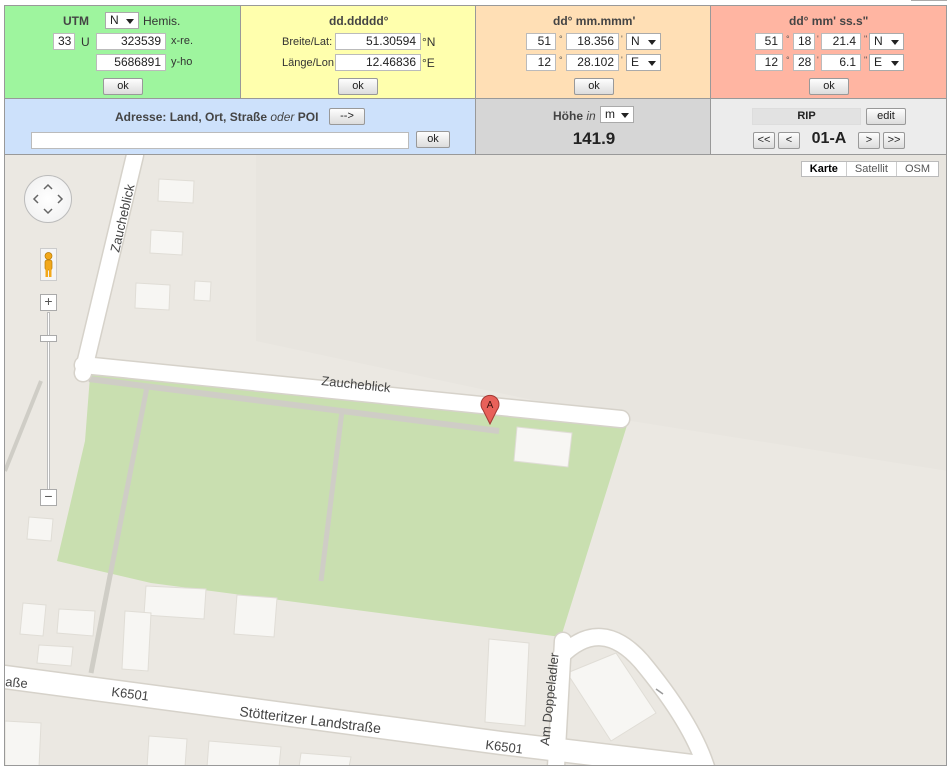  What do you see at coordinates (428, 63) in the screenshot?
I see `lon-unit: °E` at bounding box center [428, 63].